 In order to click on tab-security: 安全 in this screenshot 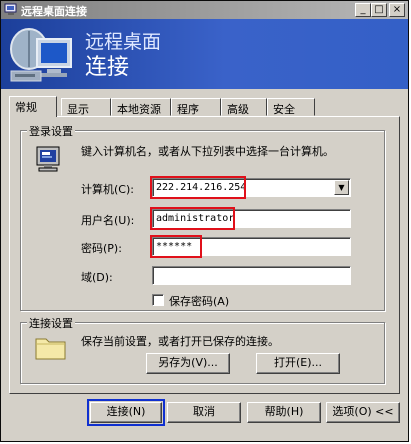, I will do `click(291, 107)`.